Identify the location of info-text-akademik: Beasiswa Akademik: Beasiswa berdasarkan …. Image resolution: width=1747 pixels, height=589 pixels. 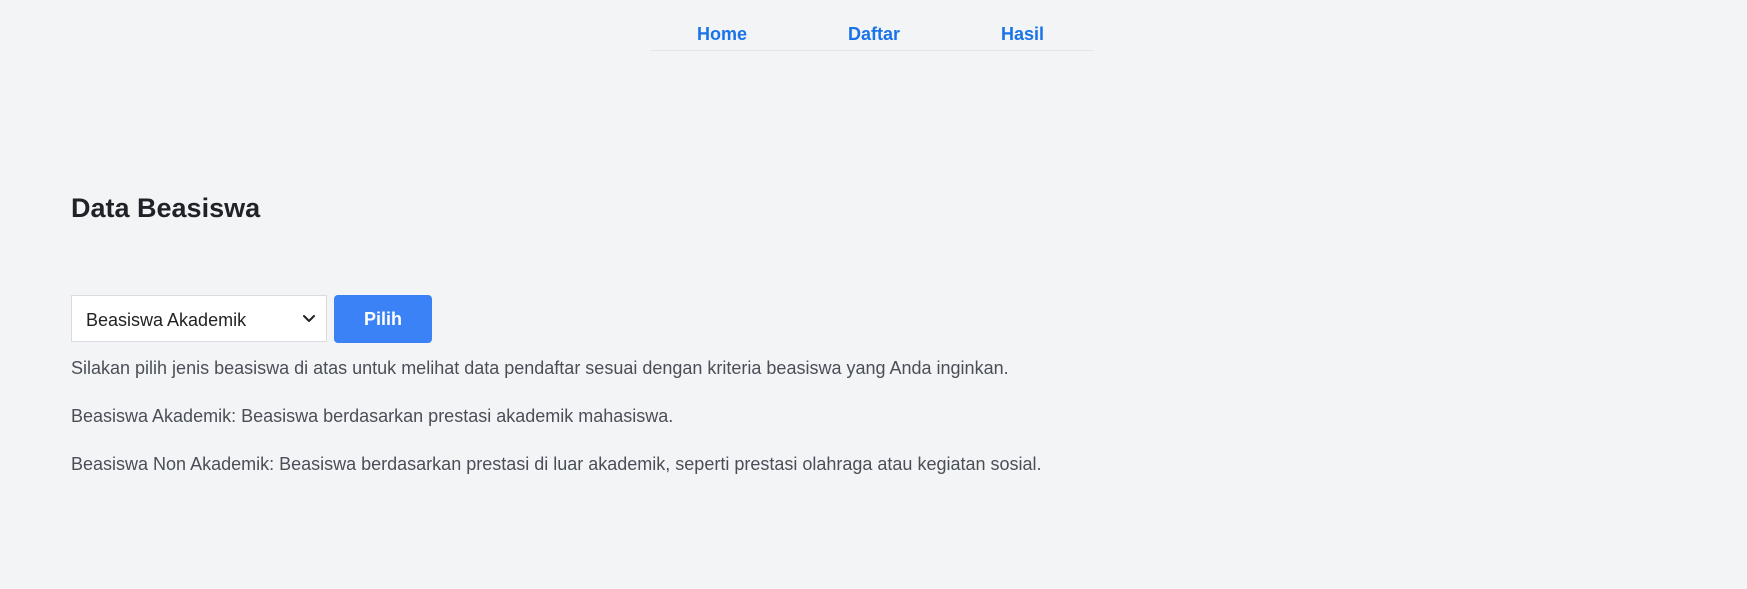
(372, 416).